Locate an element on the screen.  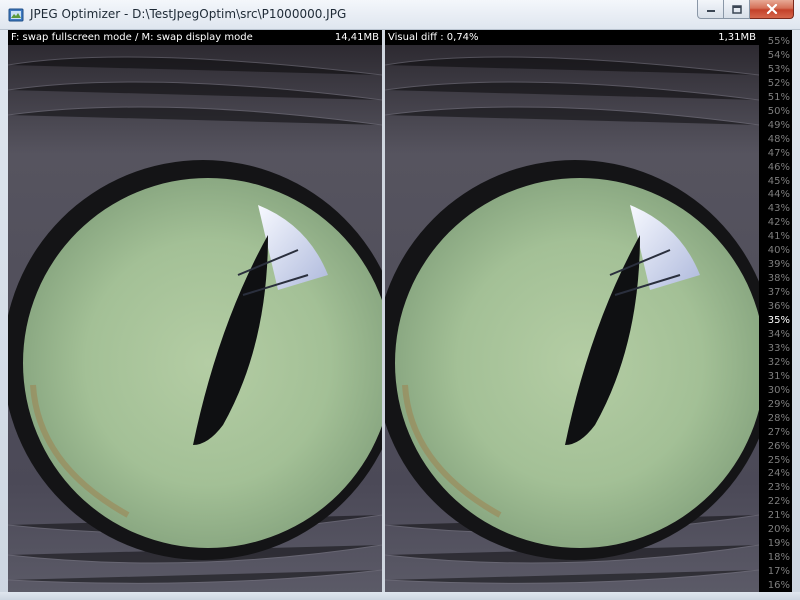
quality-option: 49% is located at coordinates (779, 126).